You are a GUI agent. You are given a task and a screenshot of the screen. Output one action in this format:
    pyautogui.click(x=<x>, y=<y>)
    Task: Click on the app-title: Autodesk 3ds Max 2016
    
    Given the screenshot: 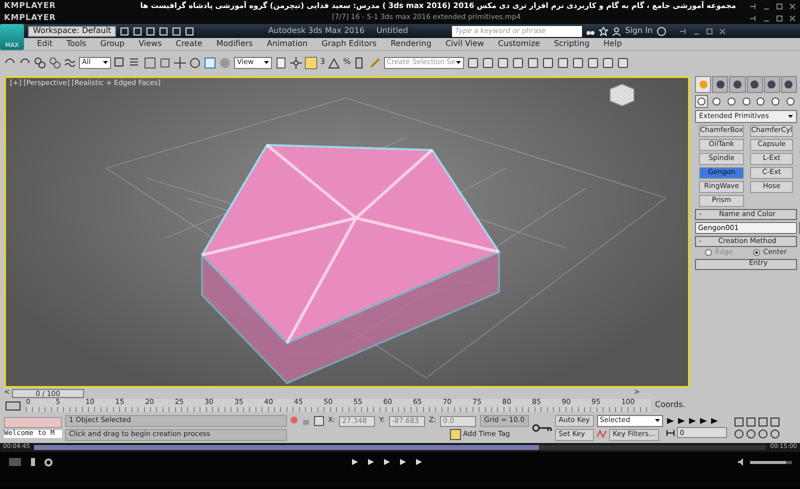 What is the action you would take?
    pyautogui.click(x=316, y=31)
    